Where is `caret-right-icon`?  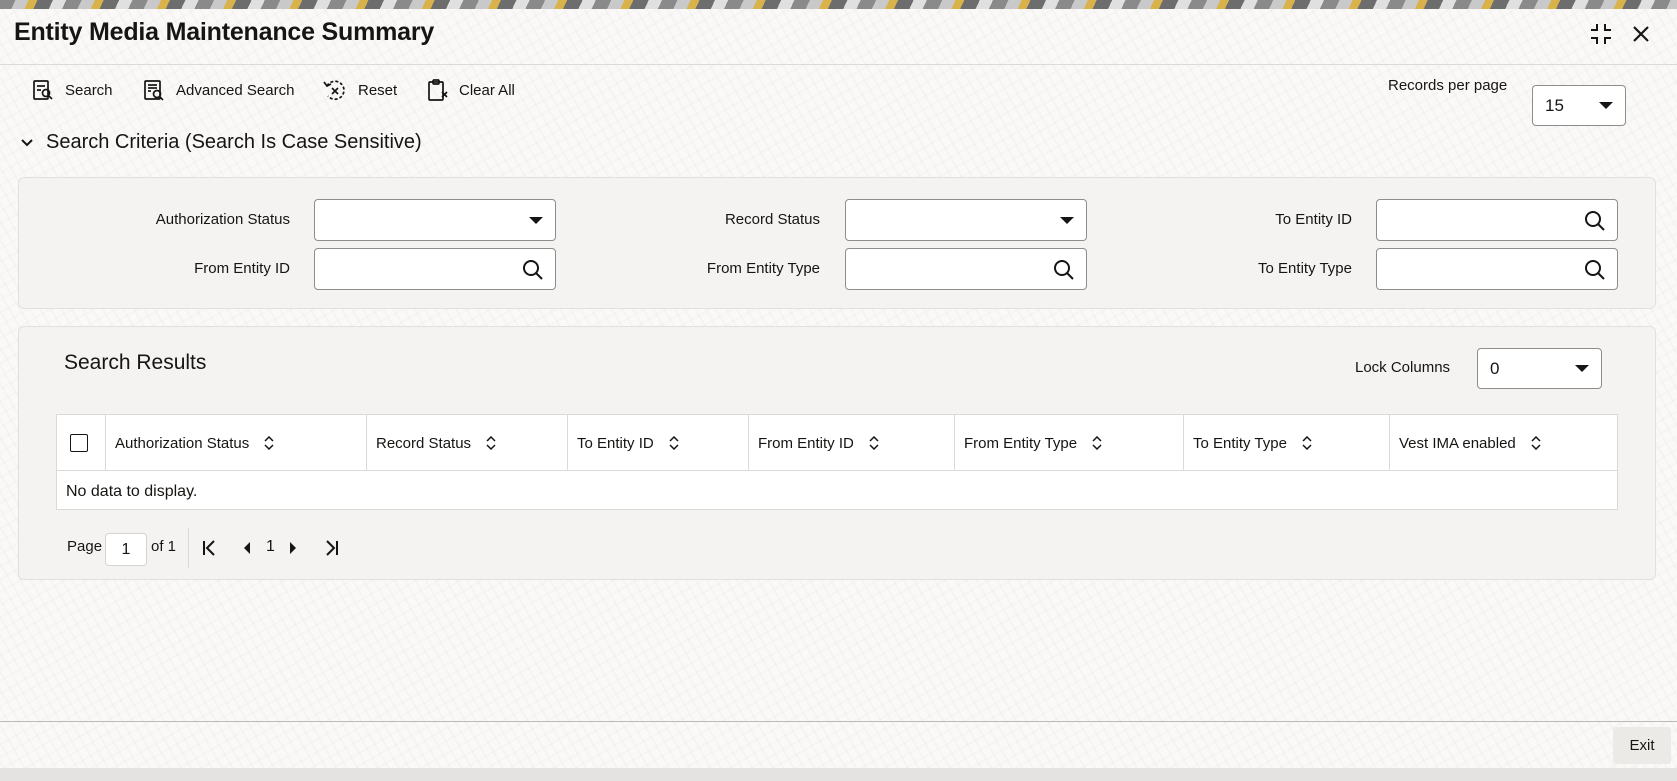 caret-right-icon is located at coordinates (293, 548).